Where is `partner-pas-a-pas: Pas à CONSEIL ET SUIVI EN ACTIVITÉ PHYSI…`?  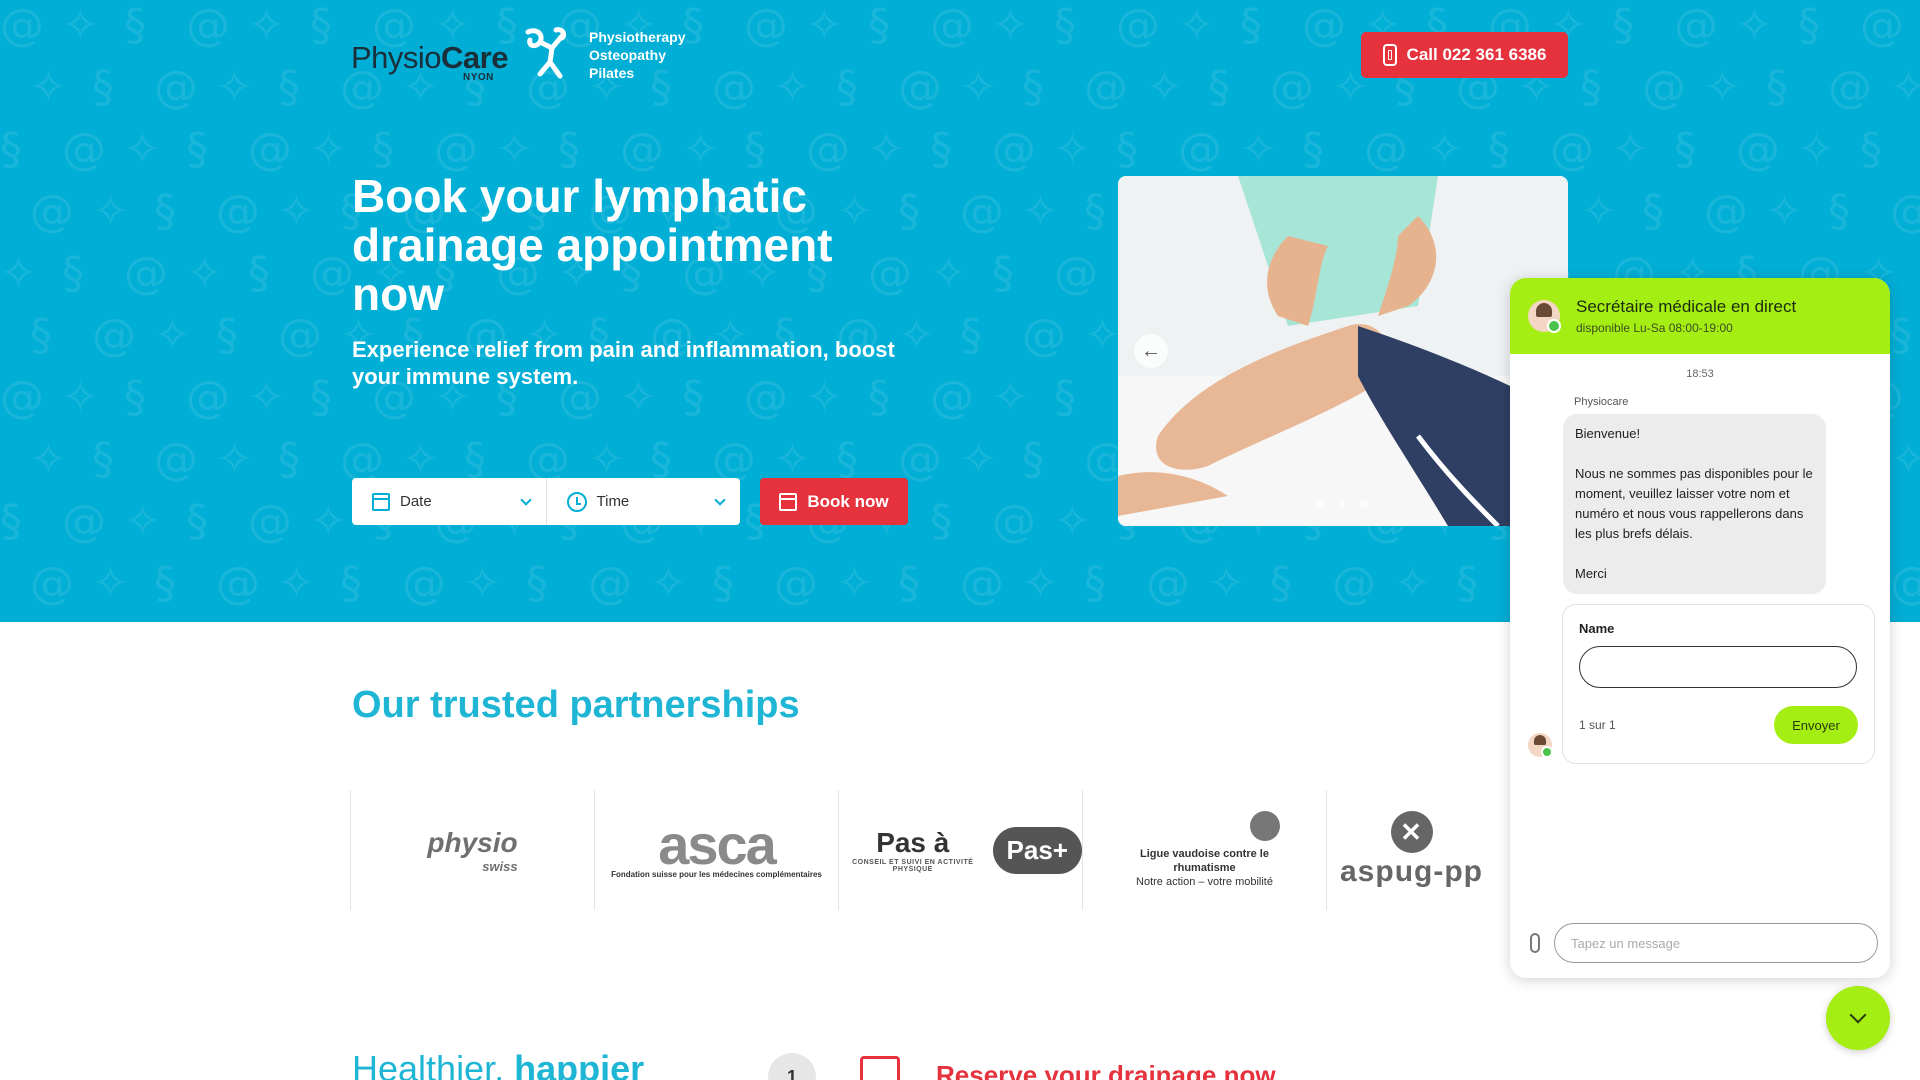 partner-pas-a-pas: Pas à CONSEIL ET SUIVI EN ACTIVITÉ PHYSI… is located at coordinates (960, 850).